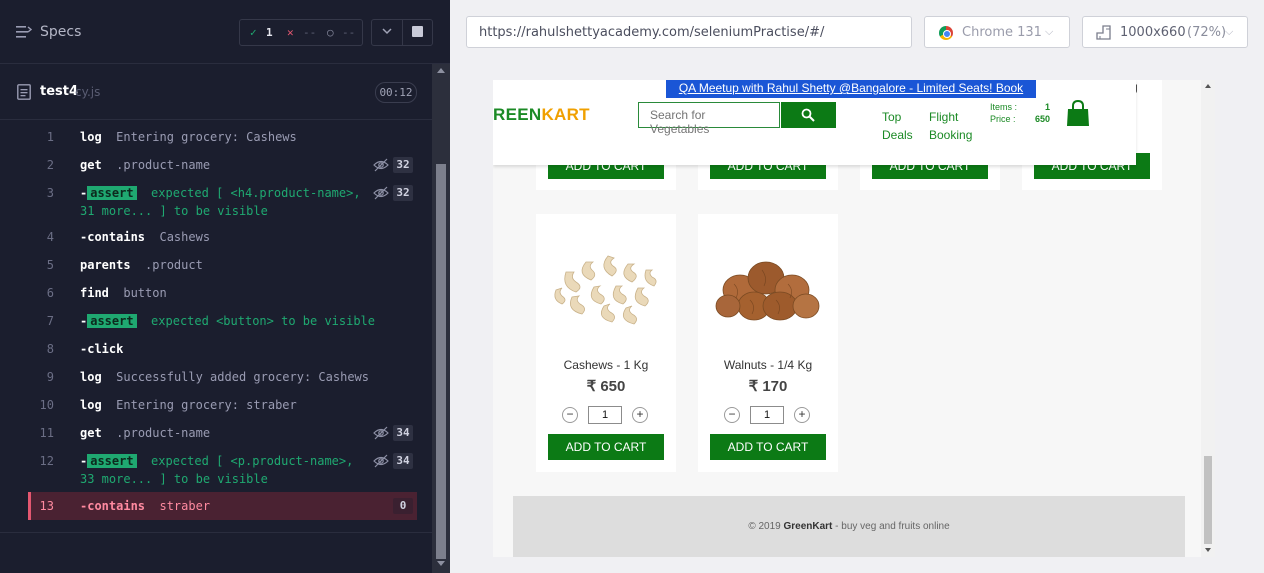  Describe the element at coordinates (1047, 107) in the screenshot. I see `cart-items-count: 1` at that location.